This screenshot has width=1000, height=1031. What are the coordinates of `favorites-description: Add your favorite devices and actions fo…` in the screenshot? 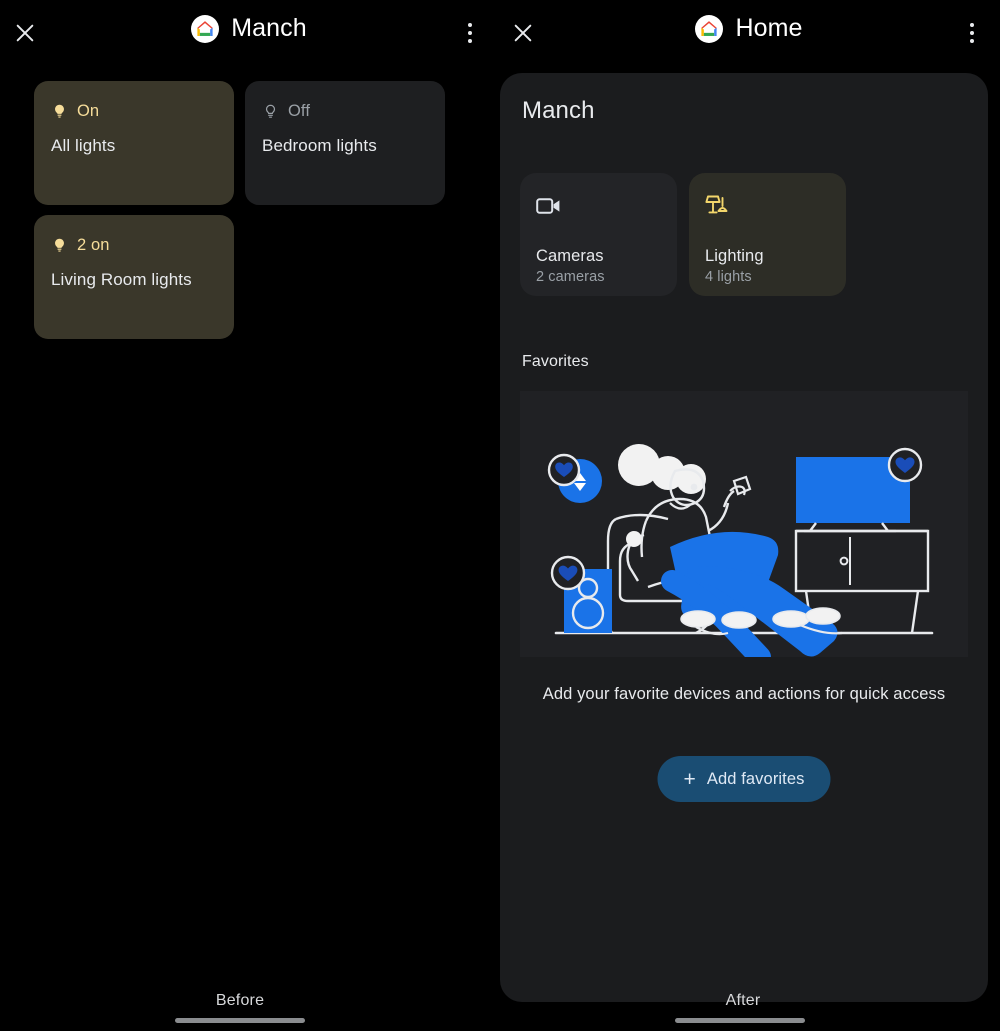 It's located at (744, 694).